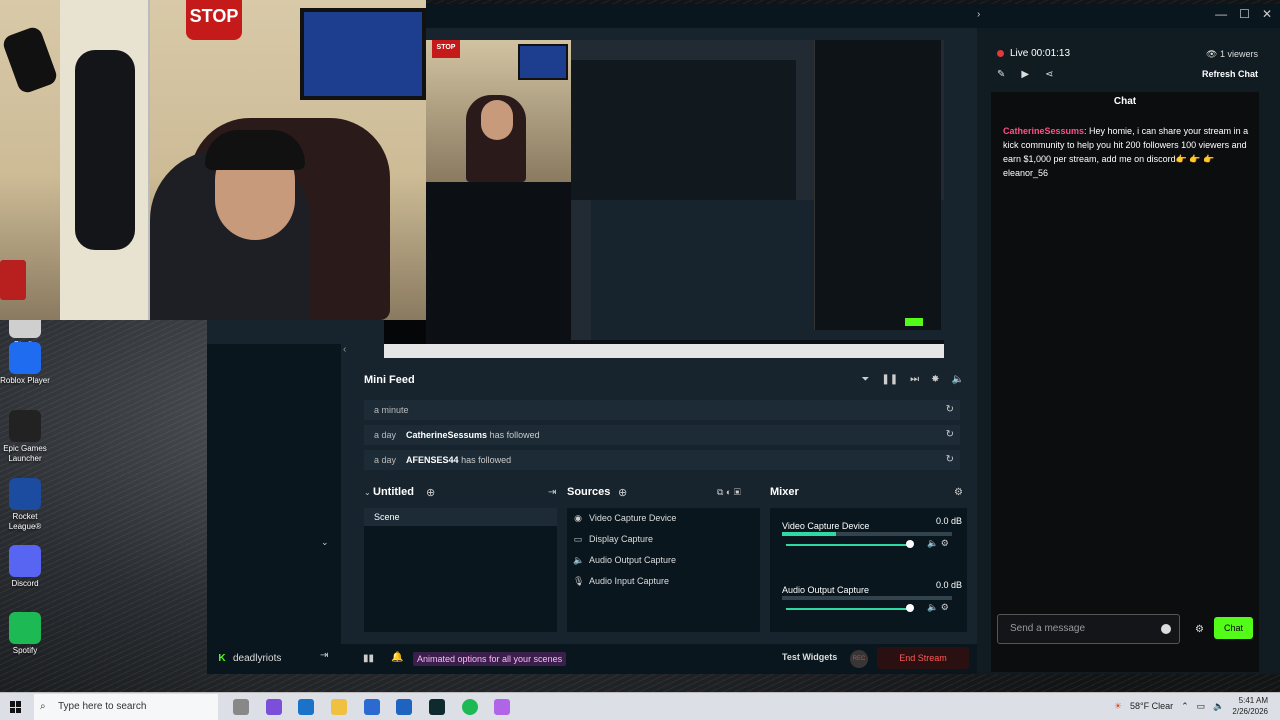 The width and height of the screenshot is (1280, 720). Describe the element at coordinates (552, 492) in the screenshot. I see `scene-transition-icon: ⇥` at that location.